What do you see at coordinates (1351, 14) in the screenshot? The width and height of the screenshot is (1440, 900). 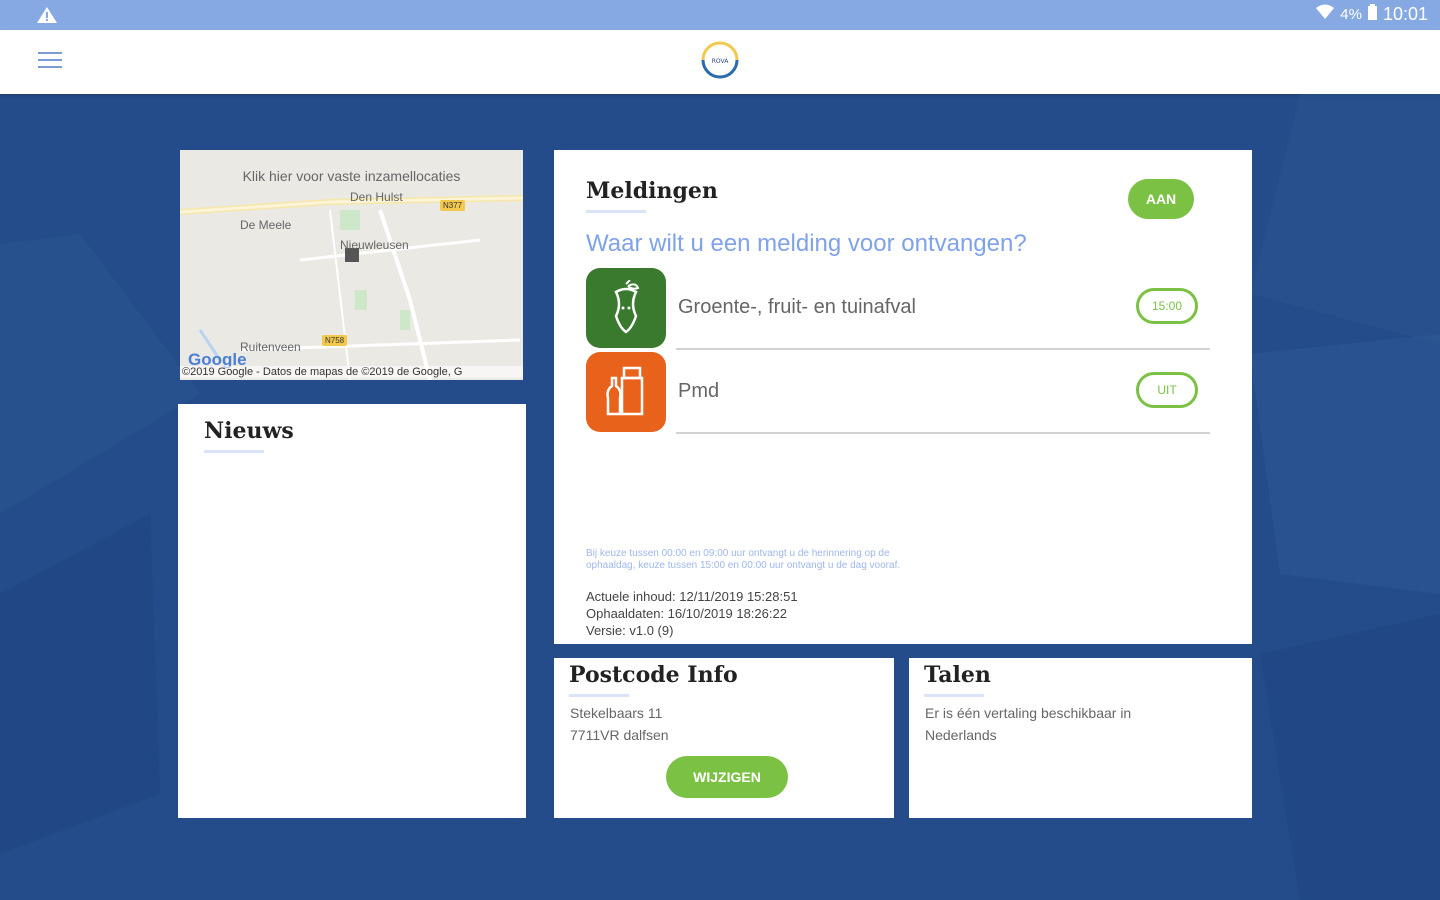 I see `battery-percentage: 4%` at bounding box center [1351, 14].